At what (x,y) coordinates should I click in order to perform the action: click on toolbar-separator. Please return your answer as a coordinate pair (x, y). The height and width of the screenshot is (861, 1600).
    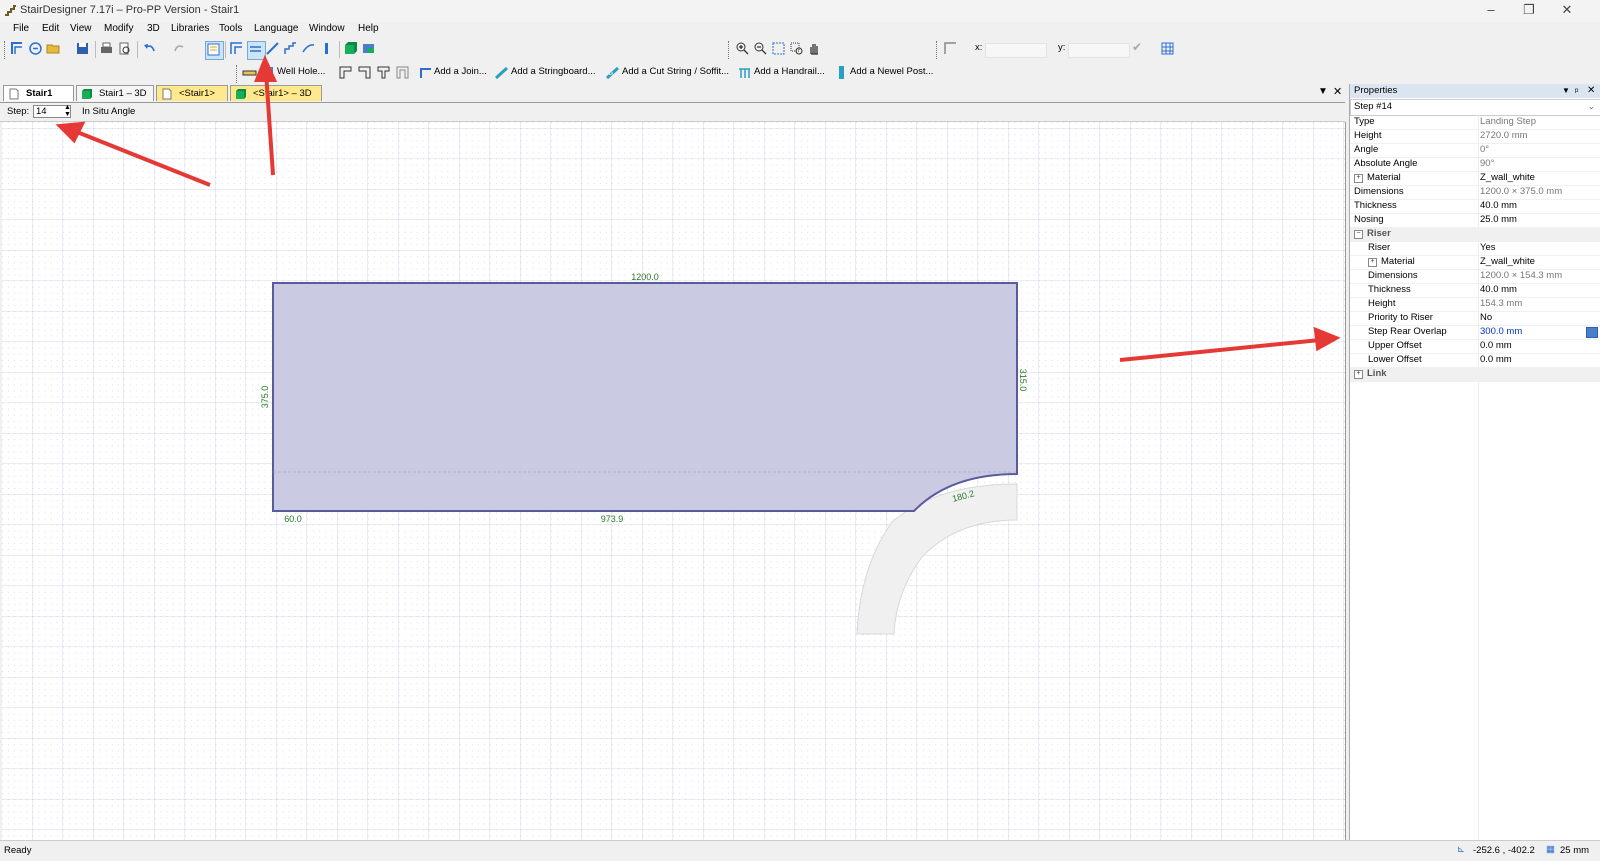
    Looking at the image, I should click on (225, 49).